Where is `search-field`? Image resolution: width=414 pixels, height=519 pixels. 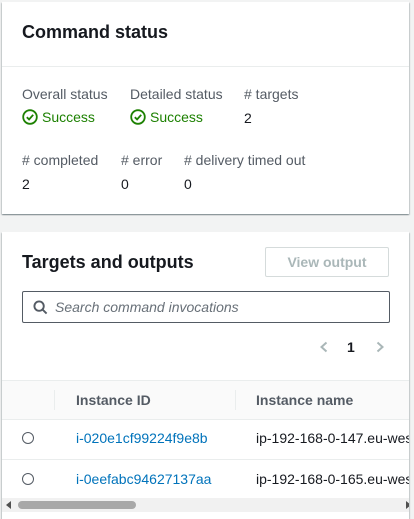
search-field is located at coordinates (206, 307).